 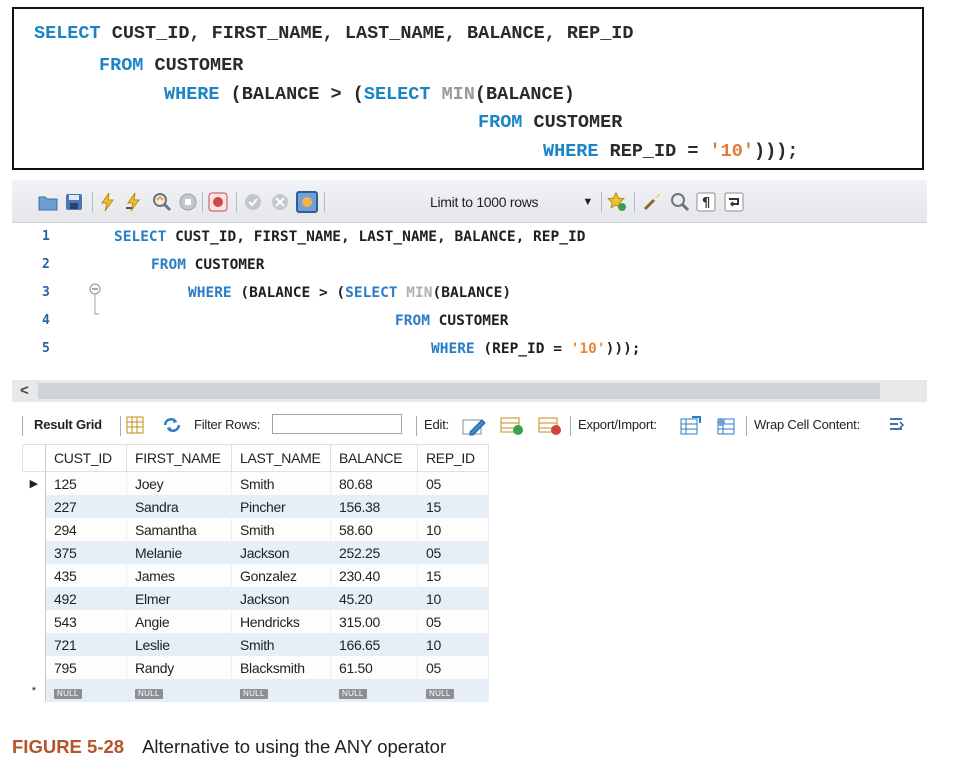 I want to click on new-row: * NULL NULL NULL NULL NULL, so click(x=255, y=690).